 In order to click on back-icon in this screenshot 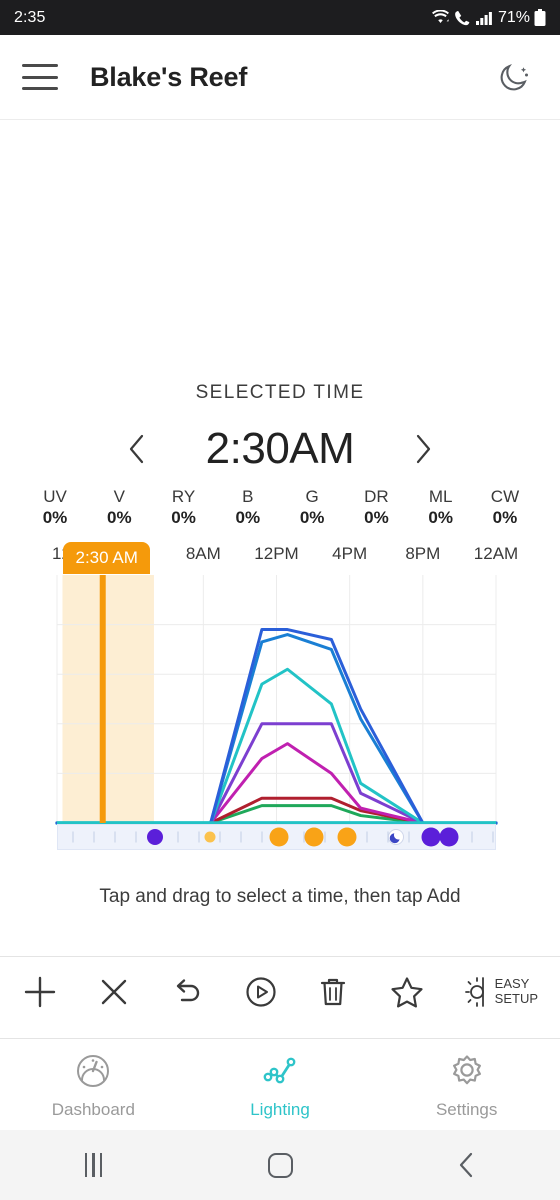, I will do `click(466, 1165)`.